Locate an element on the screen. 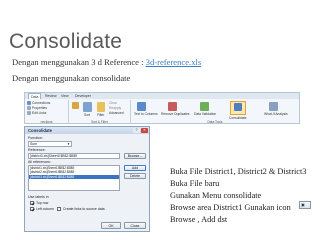 The height and width of the screenshot is (240, 320). tab-developer: Developer is located at coordinates (83, 96).